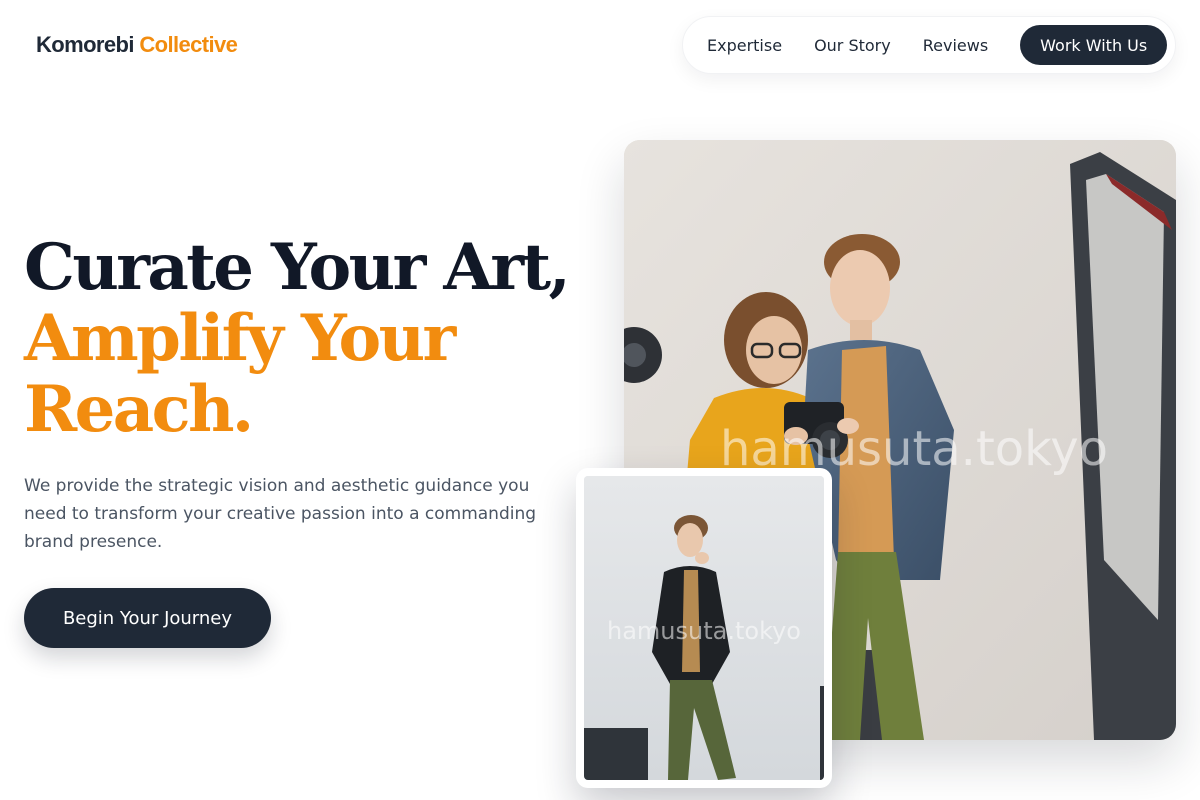  Describe the element at coordinates (147, 618) in the screenshot. I see `begin-journey-button: Begin Your Journey` at that location.